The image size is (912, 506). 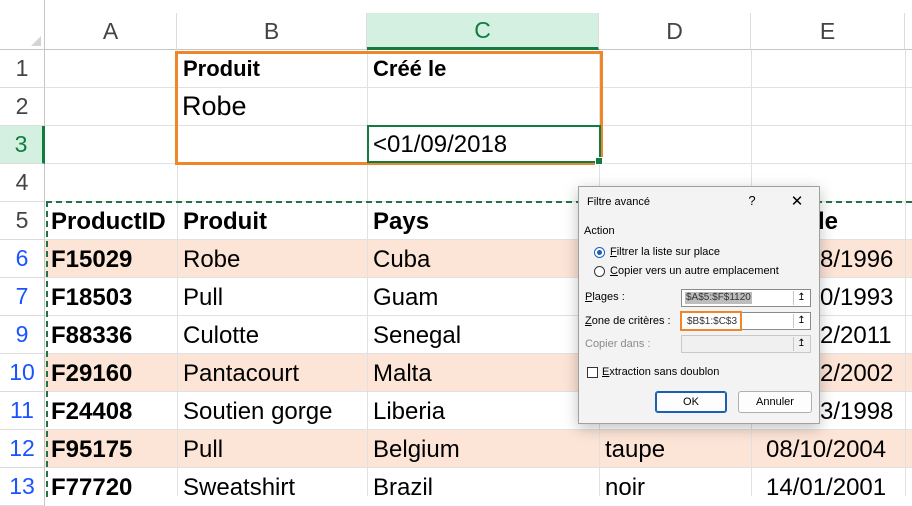 What do you see at coordinates (797, 202) in the screenshot?
I see `close-icon: ✕` at bounding box center [797, 202].